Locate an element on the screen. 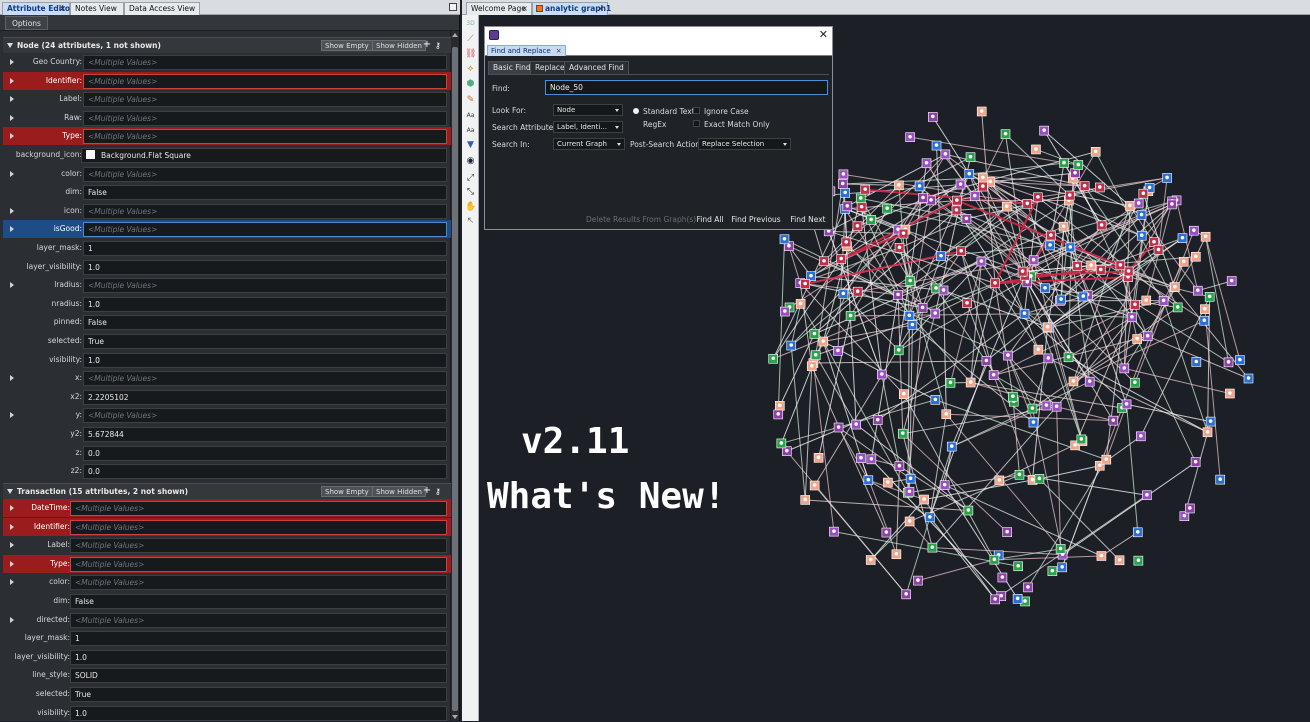 This screenshot has height=722, width=1310. attribute-row: visibility:1.0 is located at coordinates (227, 360).